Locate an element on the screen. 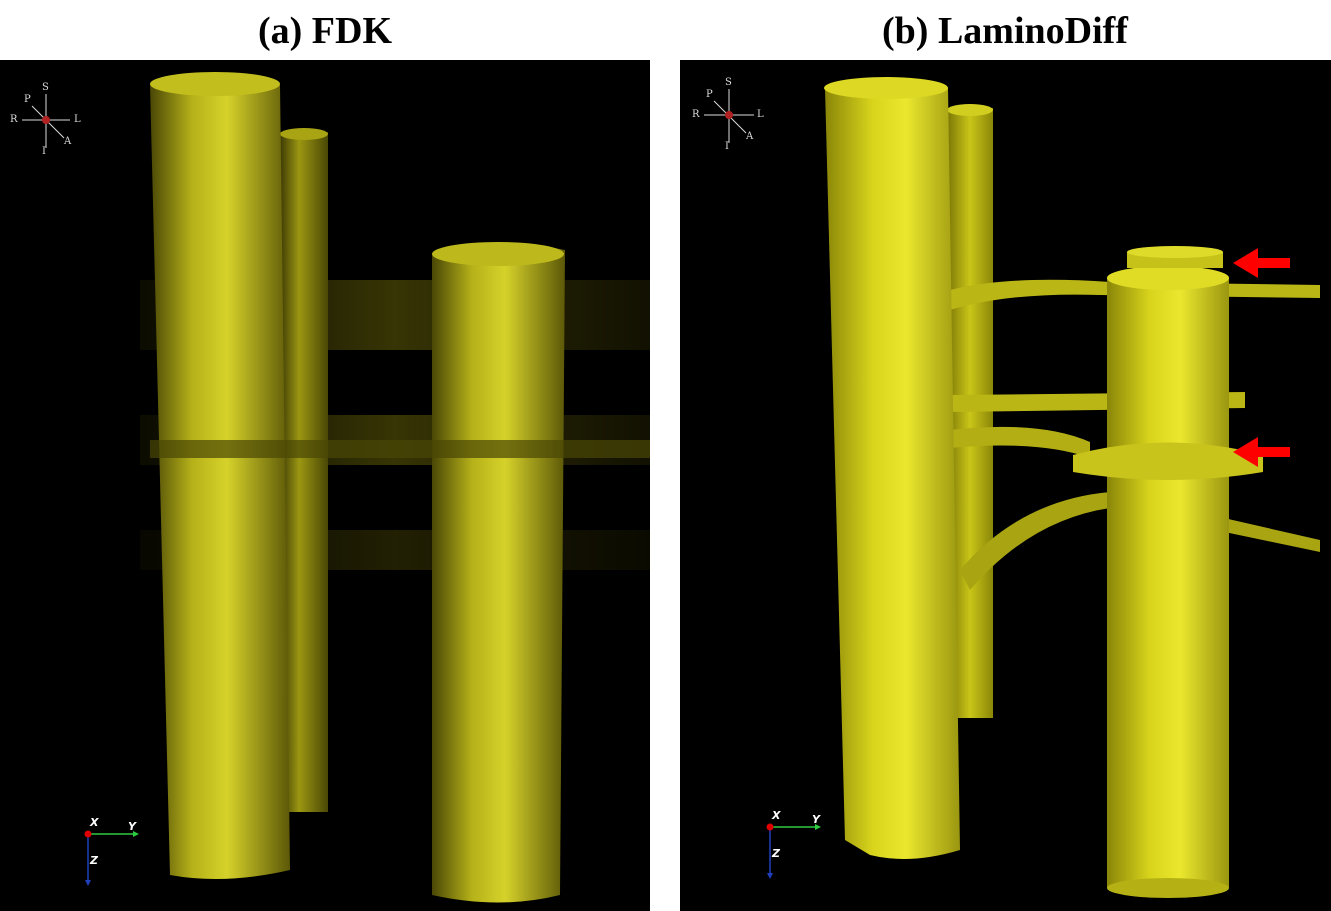  right-cylinder-bottom is located at coordinates (1168, 888).